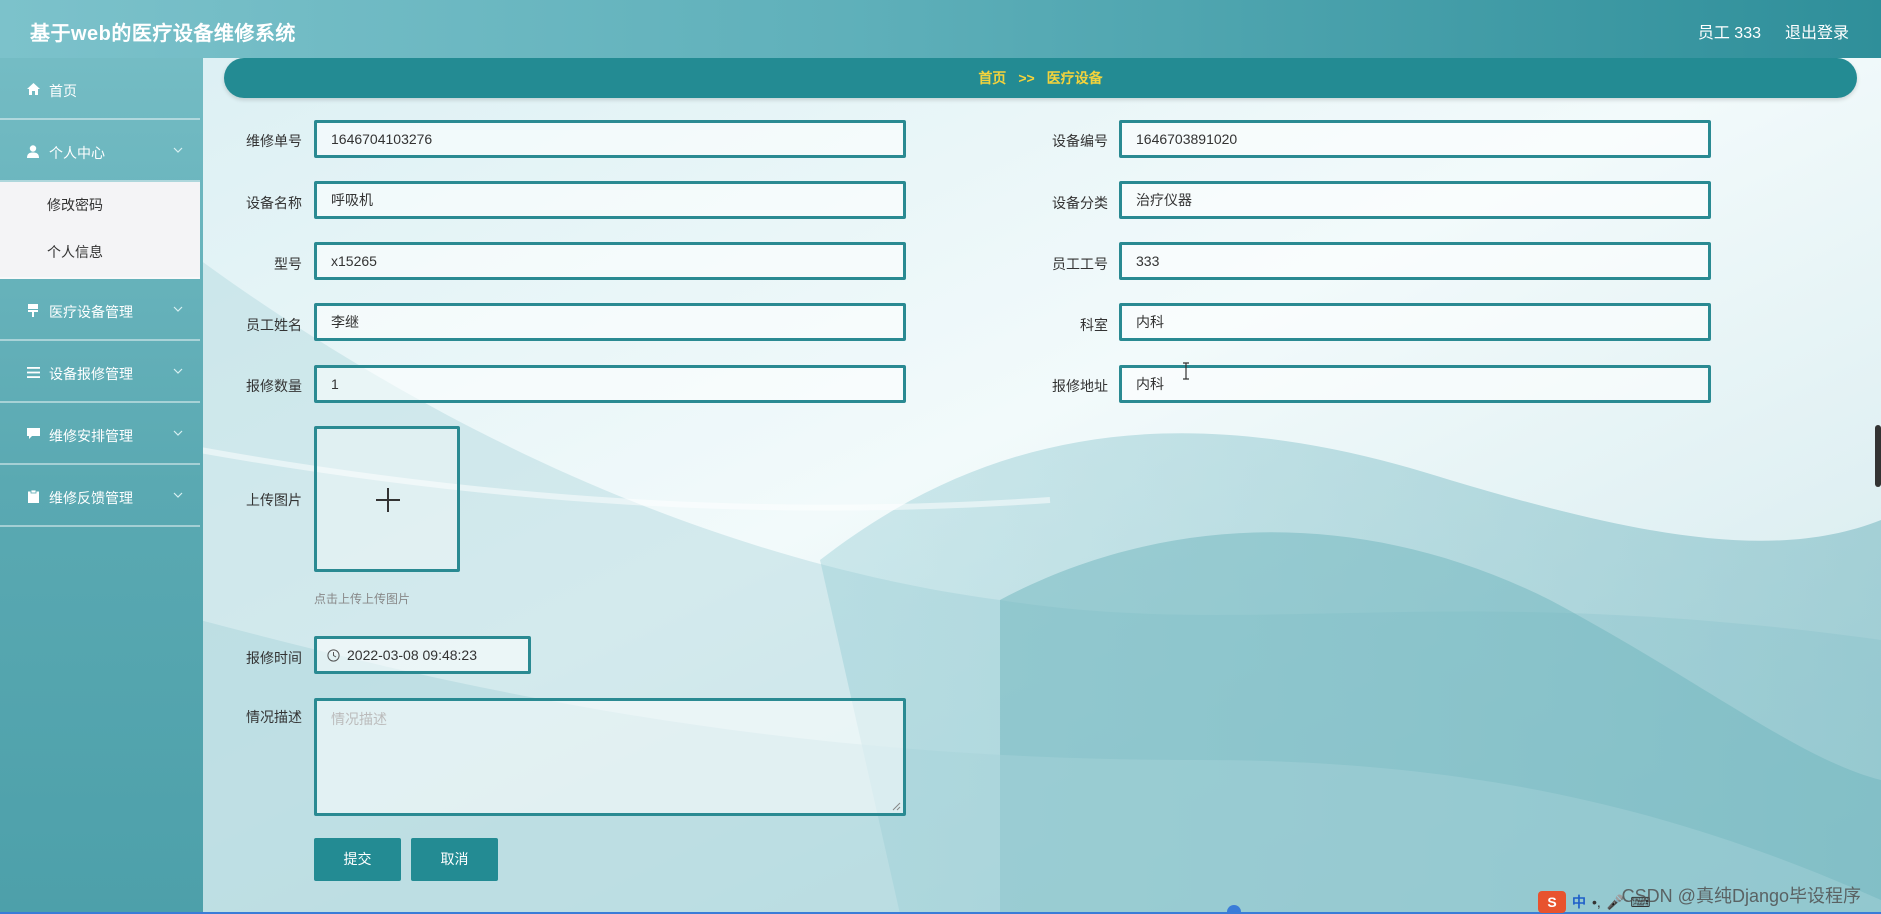 The width and height of the screenshot is (1881, 914). I want to click on top-header: 基于web的医疗设备维修系统 员工 333 退出登录, so click(940, 29).